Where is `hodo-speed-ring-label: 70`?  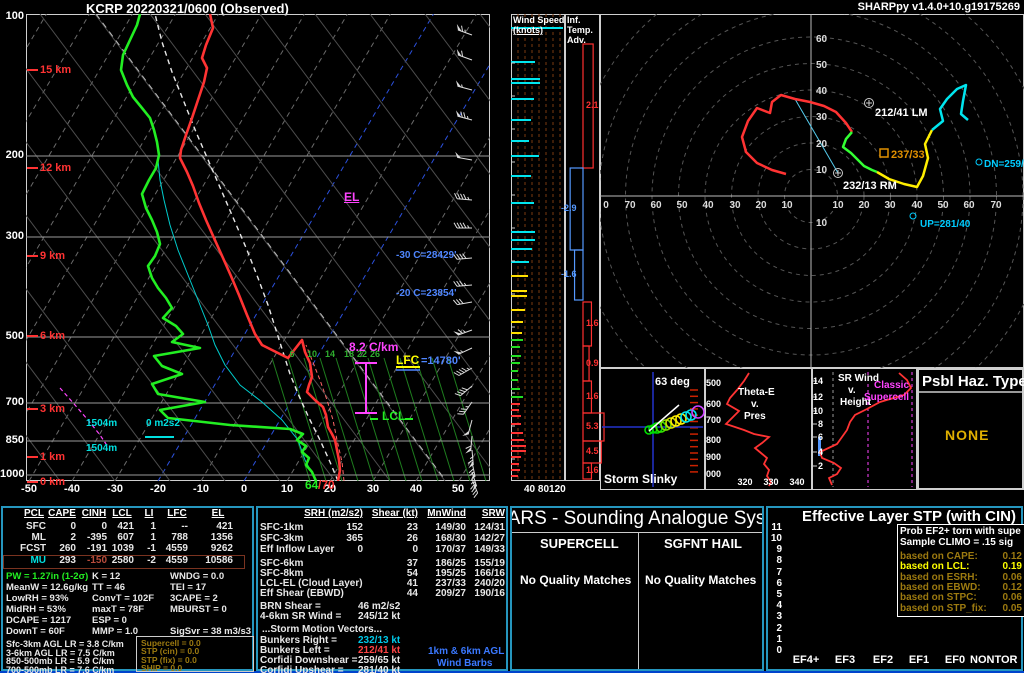
hodo-speed-ring-label: 70 is located at coordinates (630, 205).